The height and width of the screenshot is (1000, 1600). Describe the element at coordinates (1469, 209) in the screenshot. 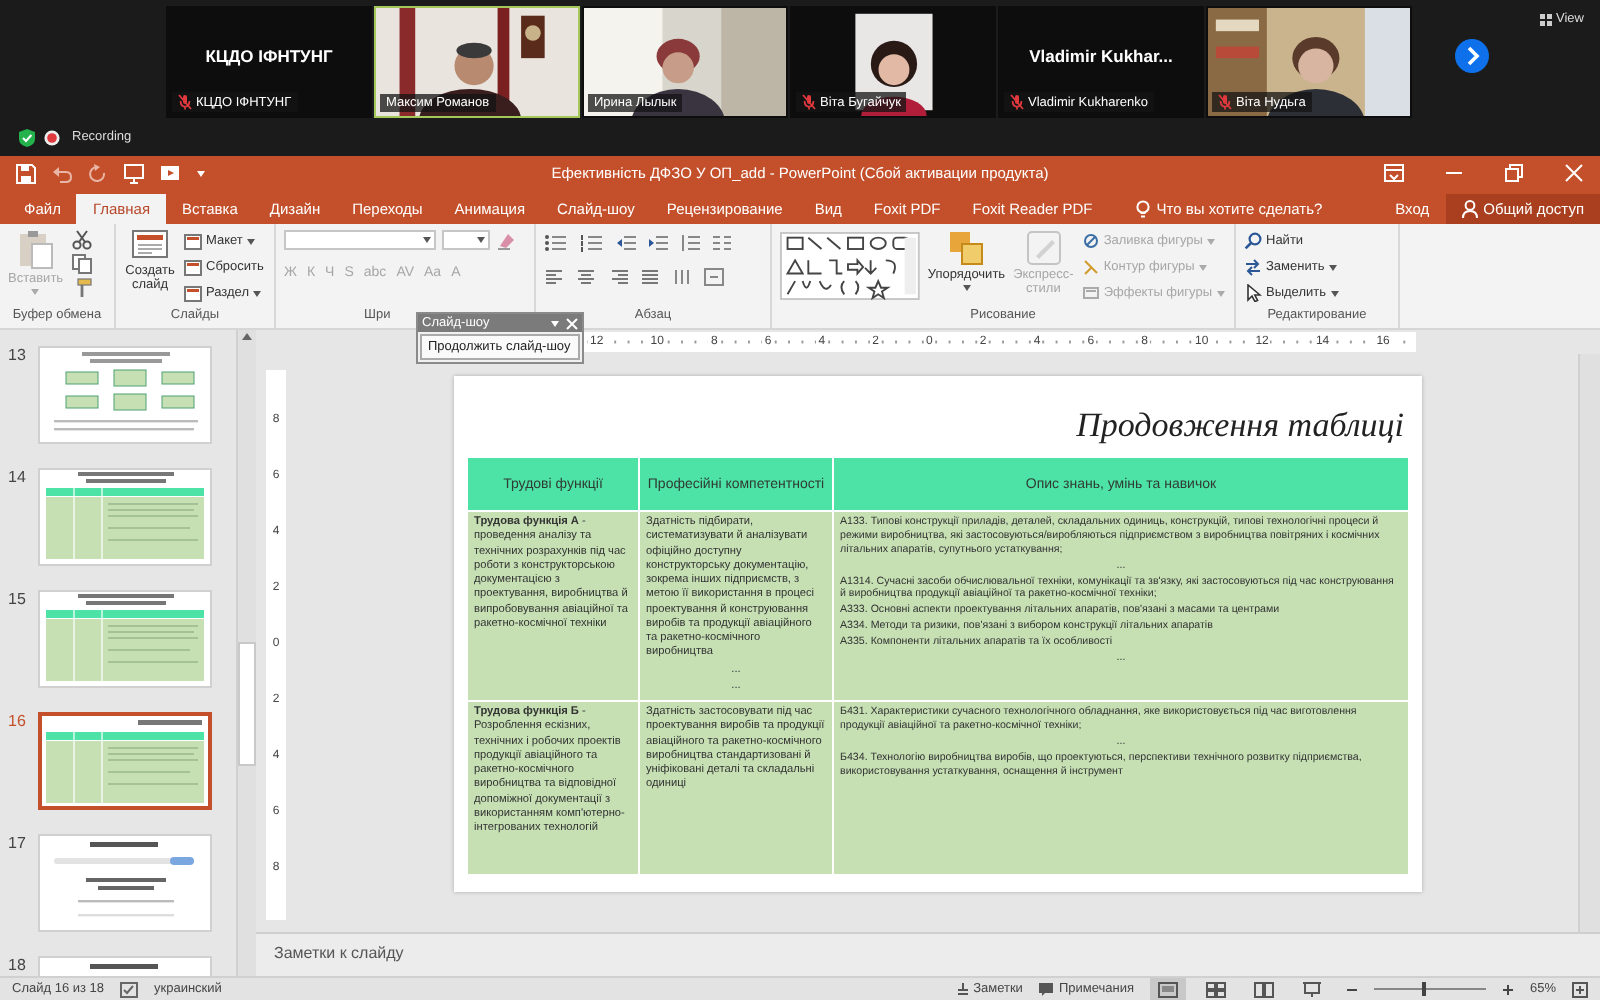

I see `person-icon` at that location.